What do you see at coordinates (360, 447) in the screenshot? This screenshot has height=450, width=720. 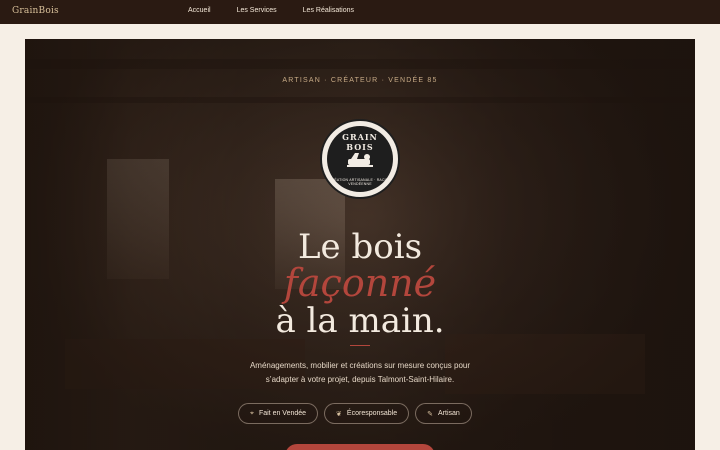 I see `hero-cta-button` at bounding box center [360, 447].